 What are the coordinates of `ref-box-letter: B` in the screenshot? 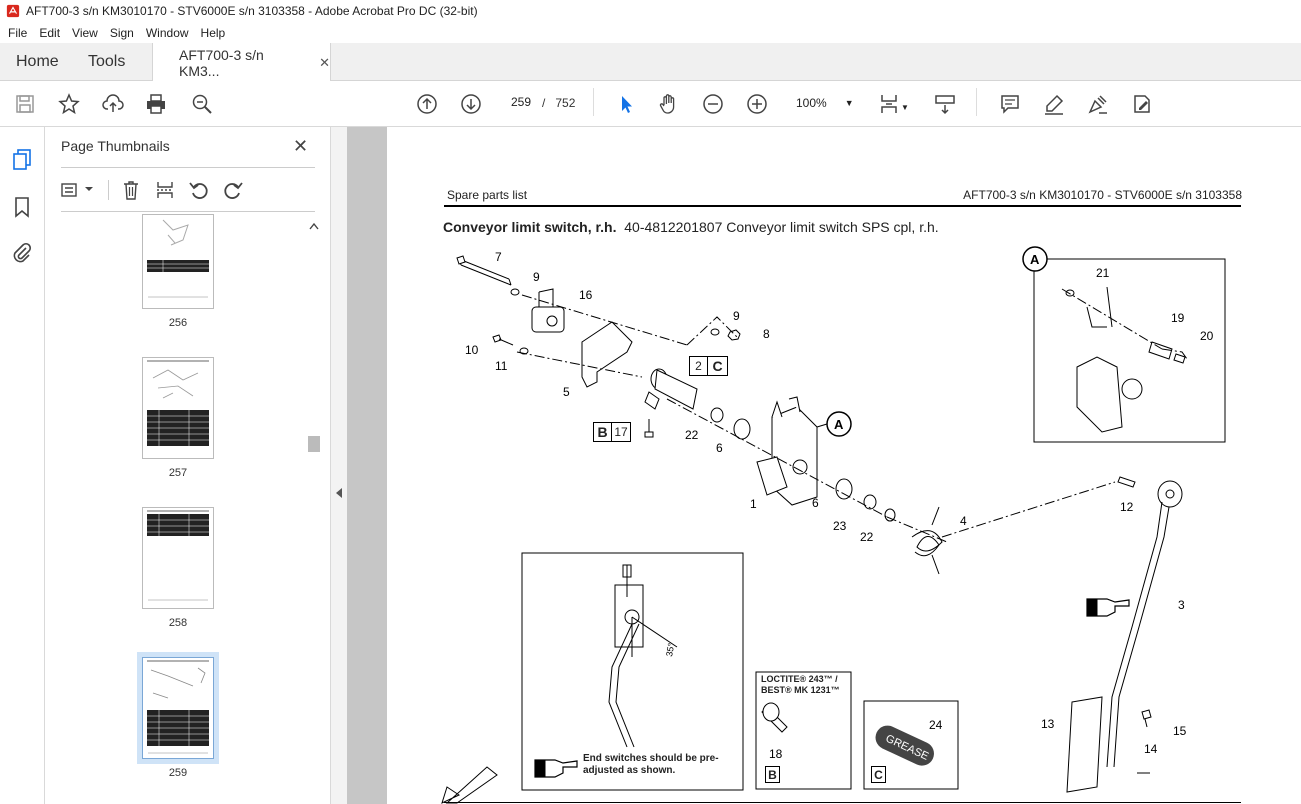 It's located at (603, 432).